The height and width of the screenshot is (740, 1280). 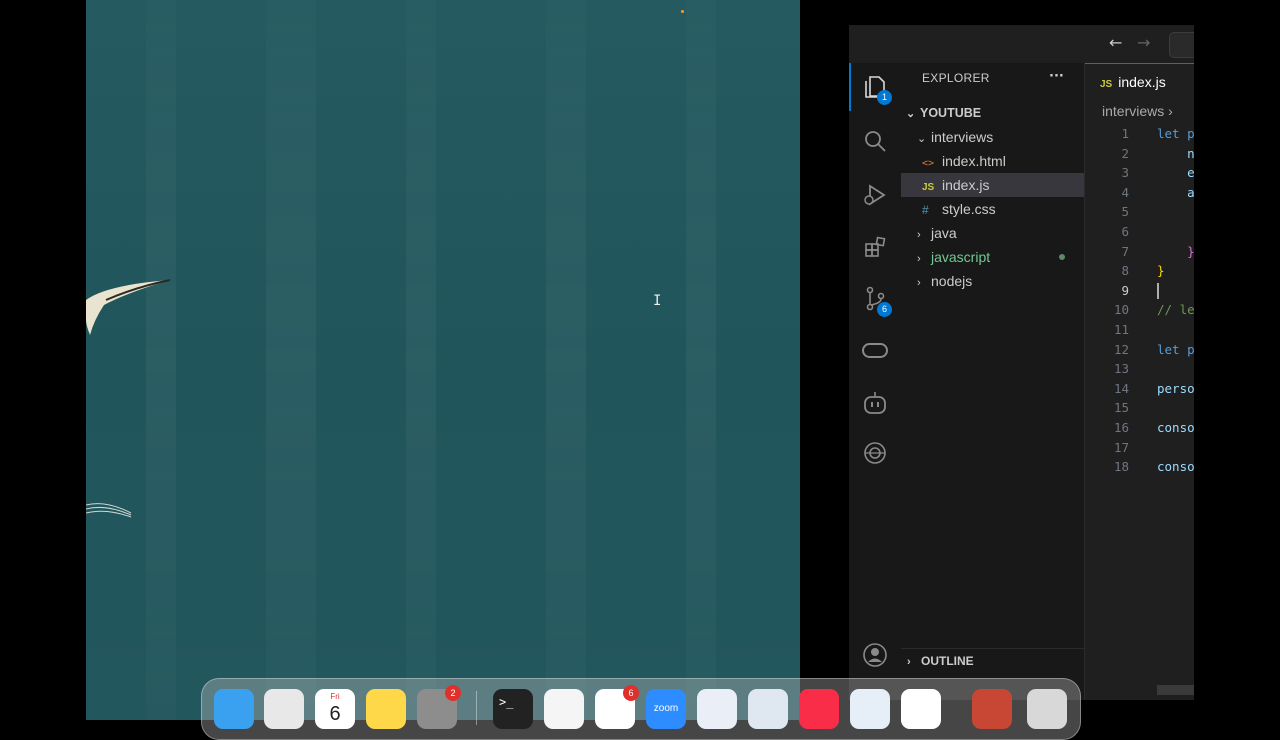 What do you see at coordinates (1125, 192) in the screenshot?
I see `line-number: 4` at bounding box center [1125, 192].